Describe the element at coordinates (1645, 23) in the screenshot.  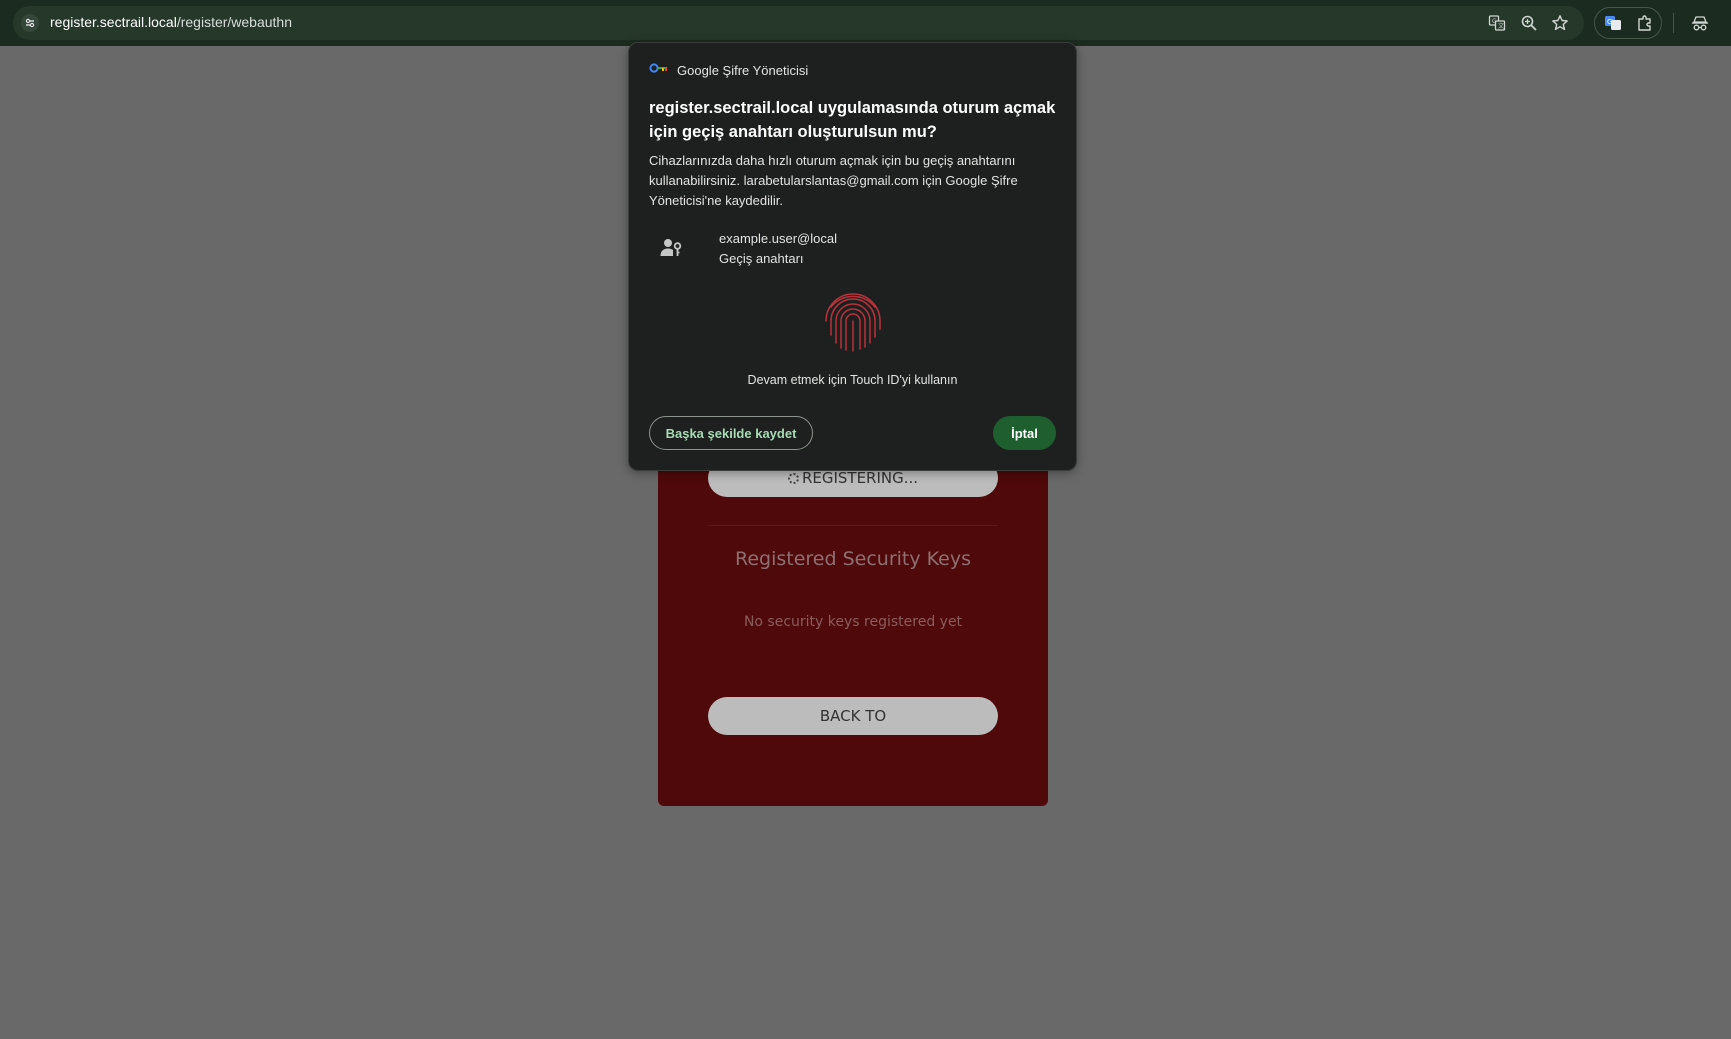
I see `extensions-puzzle-icon` at that location.